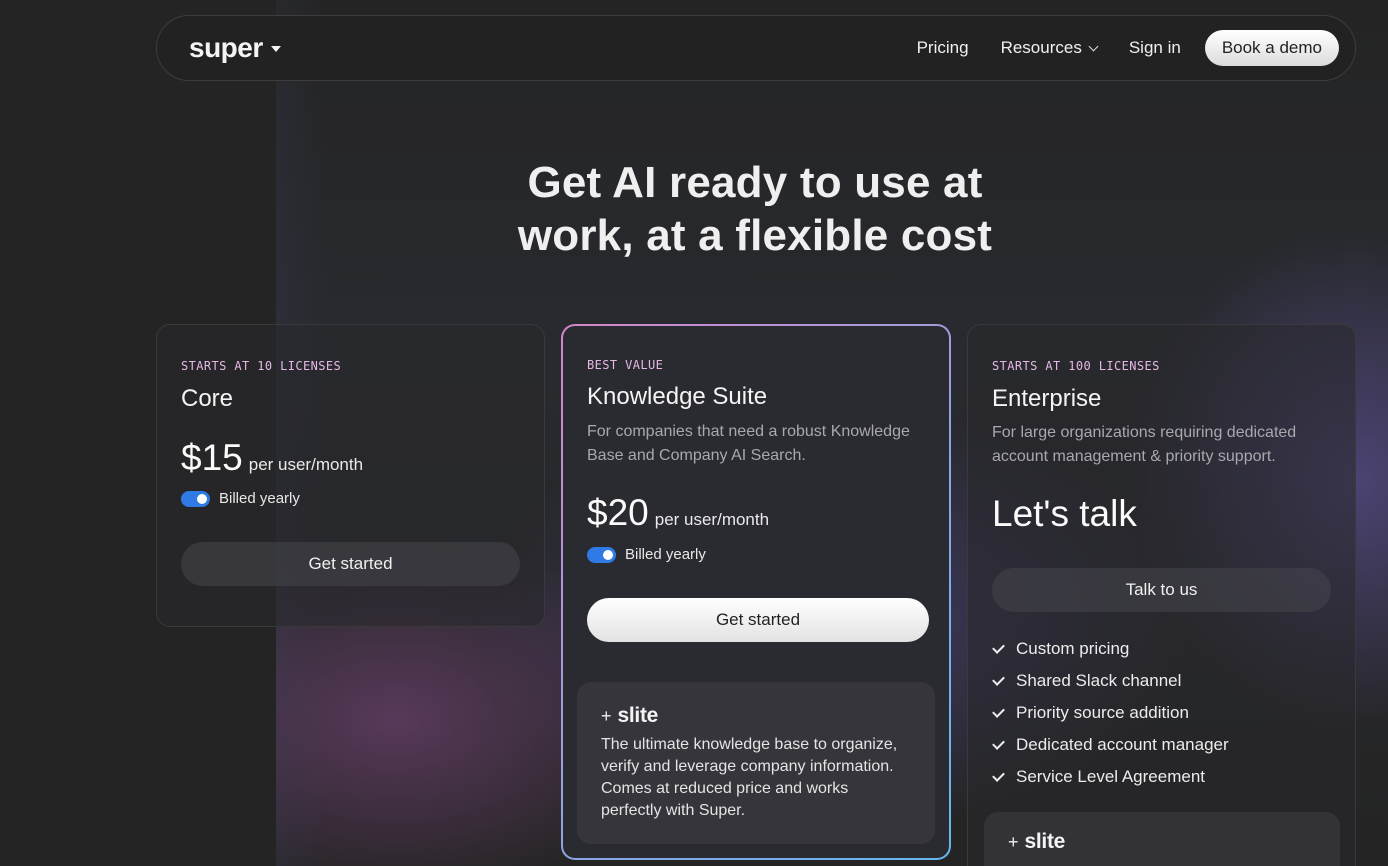 This screenshot has width=1388, height=866. I want to click on price-amount: $20, so click(618, 512).